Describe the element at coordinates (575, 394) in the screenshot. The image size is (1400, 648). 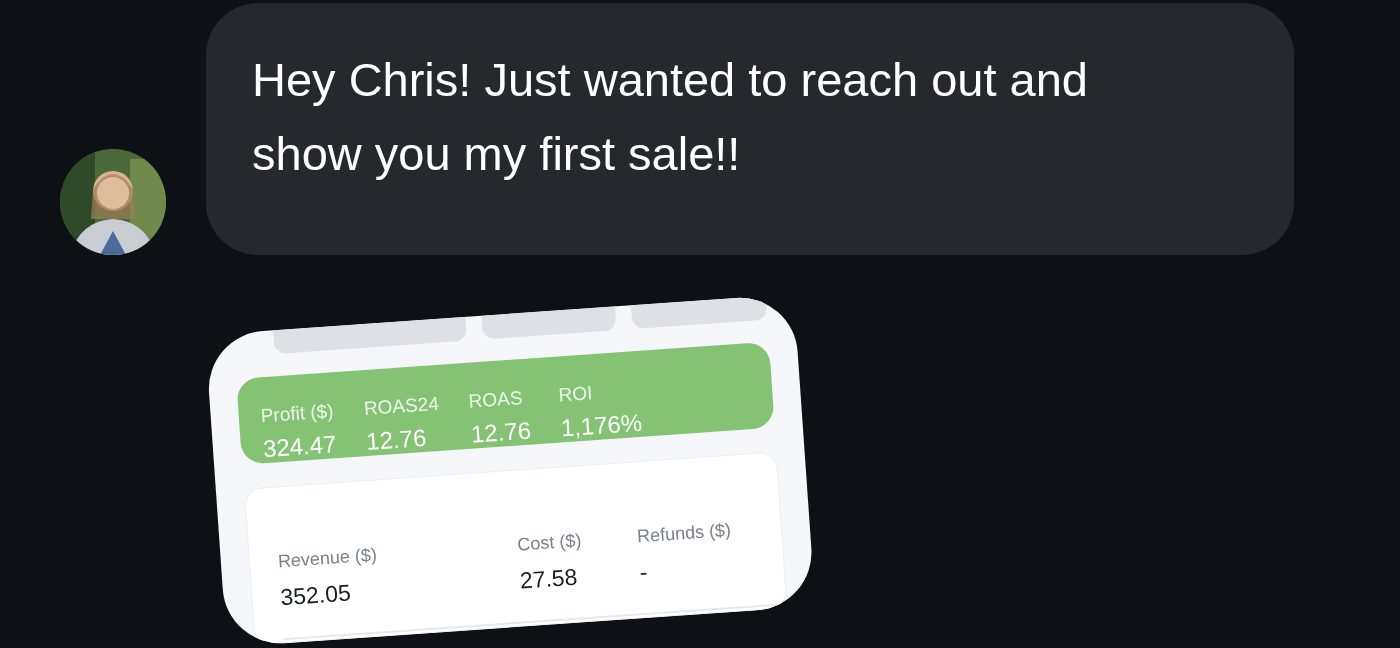
I see `metric-label: ROI` at that location.